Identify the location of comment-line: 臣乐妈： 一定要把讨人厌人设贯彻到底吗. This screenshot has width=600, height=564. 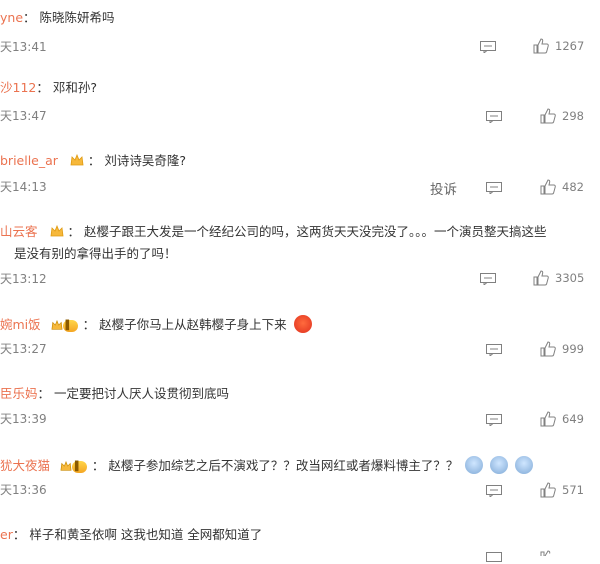
(114, 394).